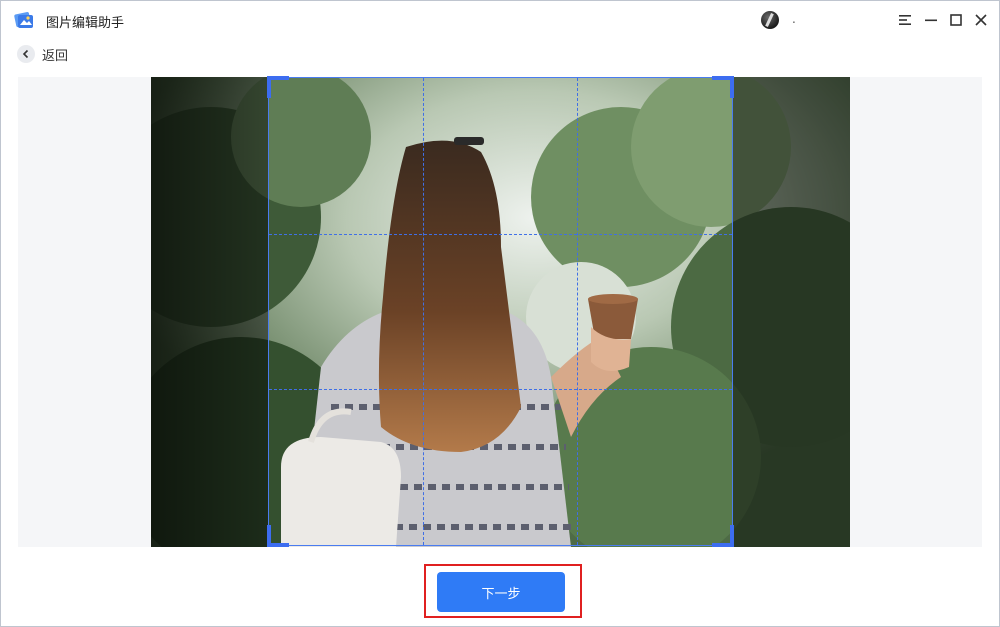 The image size is (1000, 627). I want to click on minimize-icon, so click(931, 20).